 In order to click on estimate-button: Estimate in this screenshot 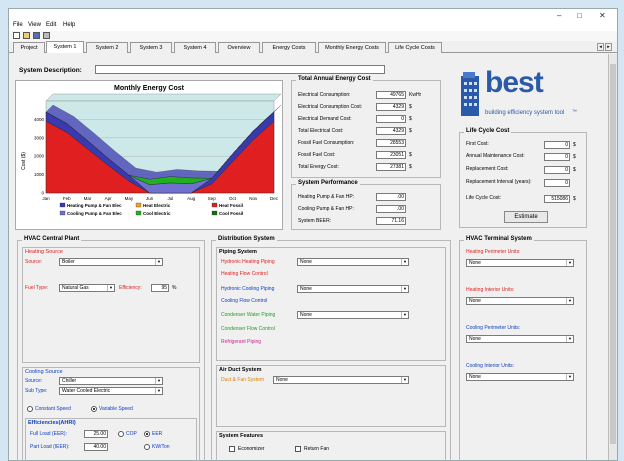, I will do `click(526, 217)`.